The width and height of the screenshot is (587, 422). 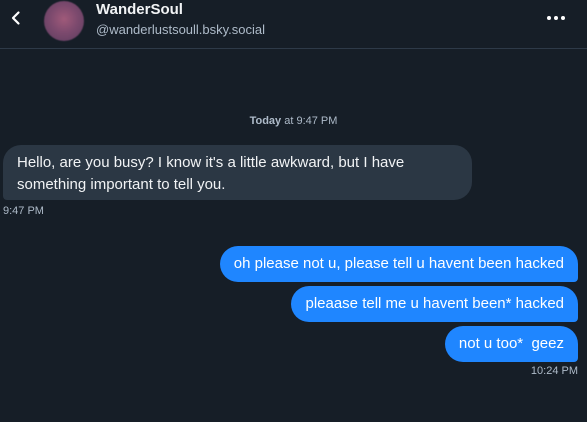 I want to click on date-separator: Today at 9:47 PM, so click(x=293, y=121).